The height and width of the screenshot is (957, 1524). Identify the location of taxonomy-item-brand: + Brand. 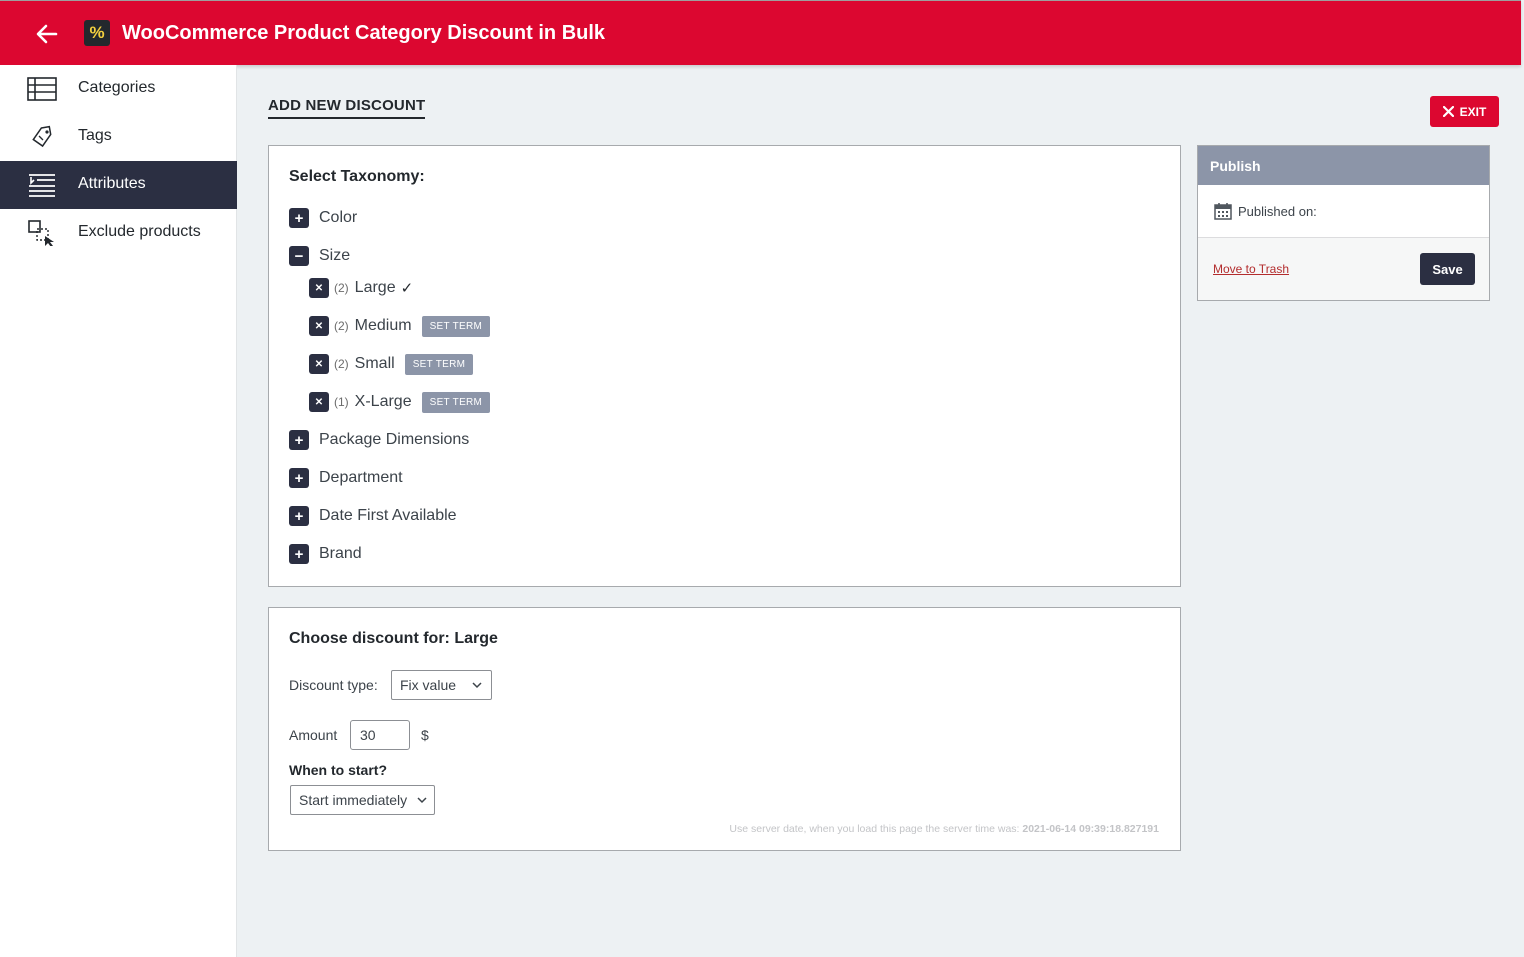
(325, 554).